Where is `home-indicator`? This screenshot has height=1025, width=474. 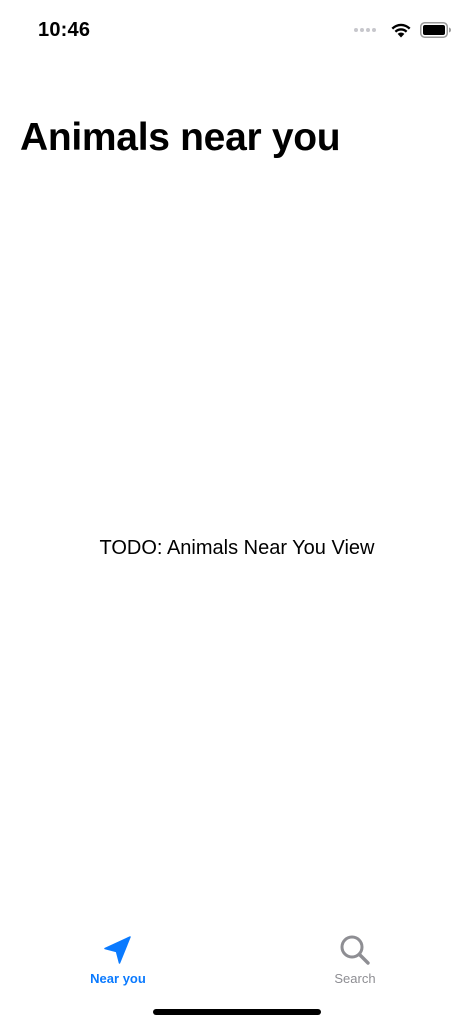
home-indicator is located at coordinates (237, 1012).